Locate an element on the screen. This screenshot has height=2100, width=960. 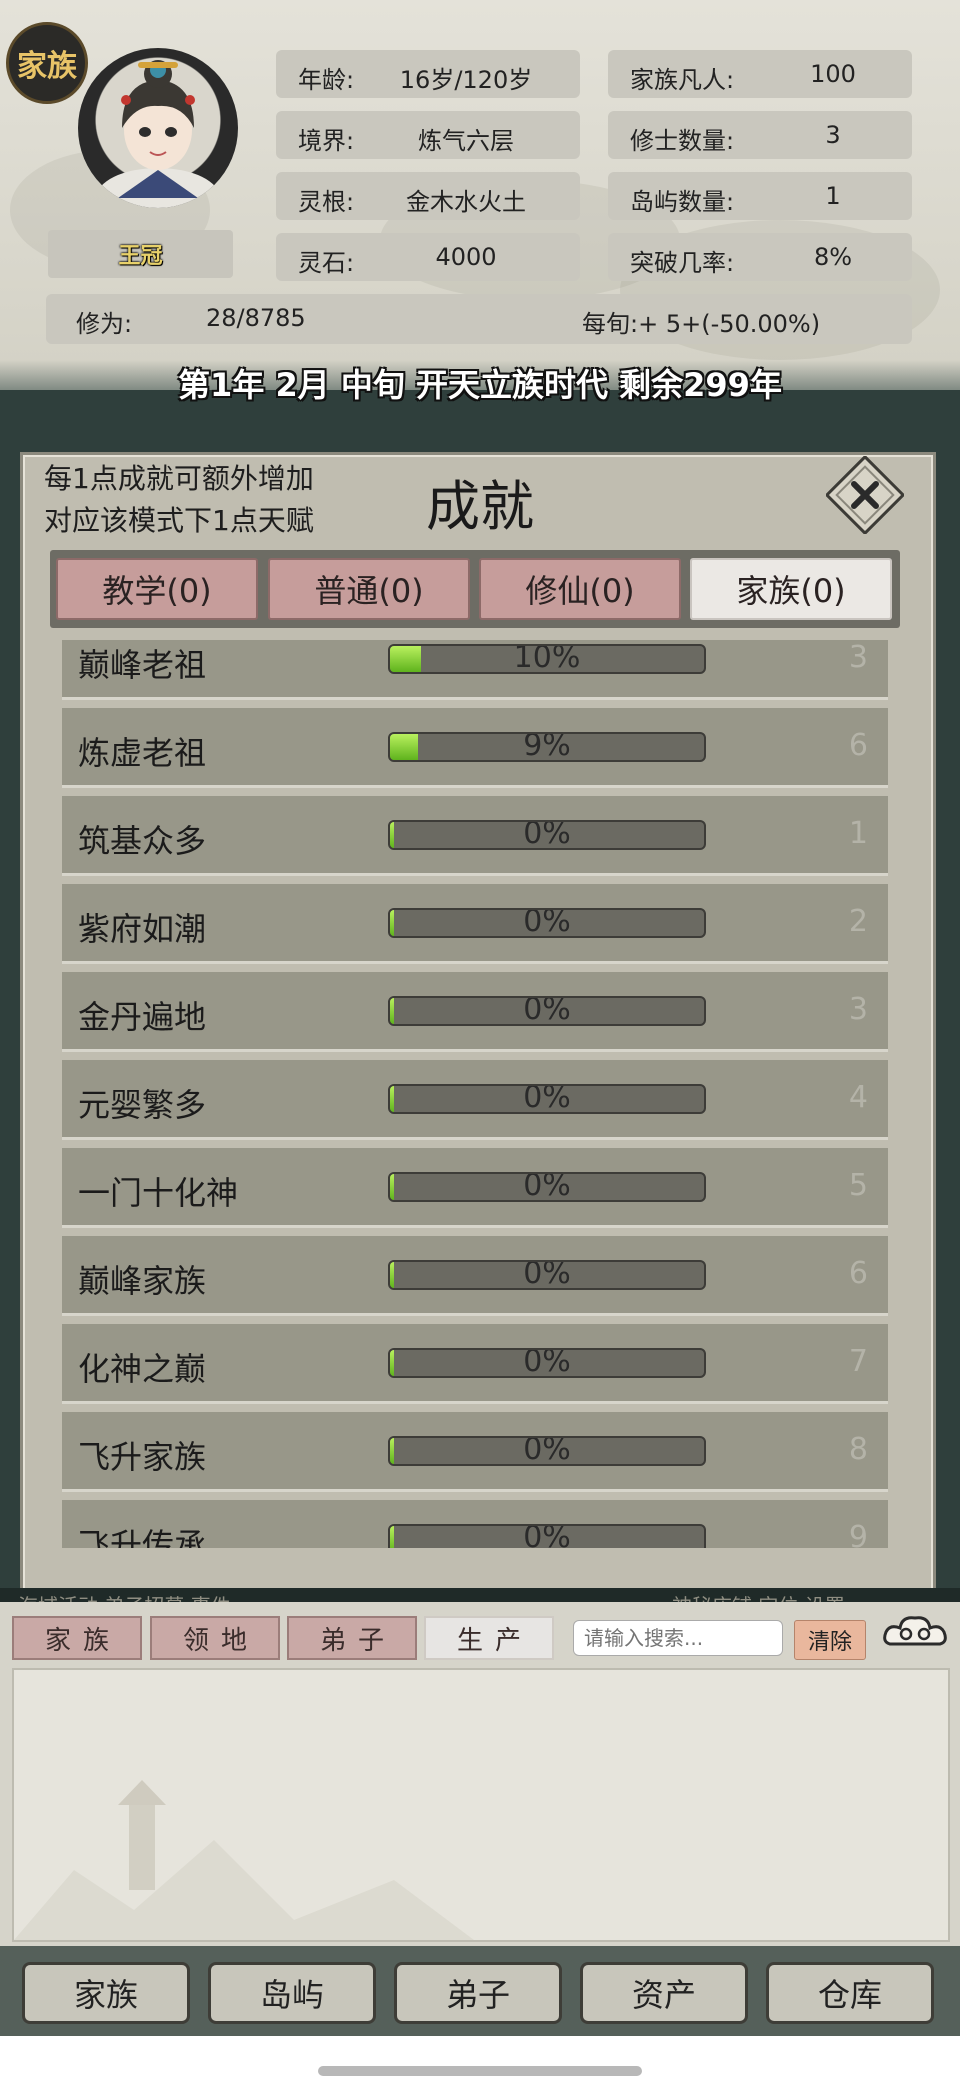
achievement-row: 筑基众多 0% 1 is located at coordinates (475, 836).